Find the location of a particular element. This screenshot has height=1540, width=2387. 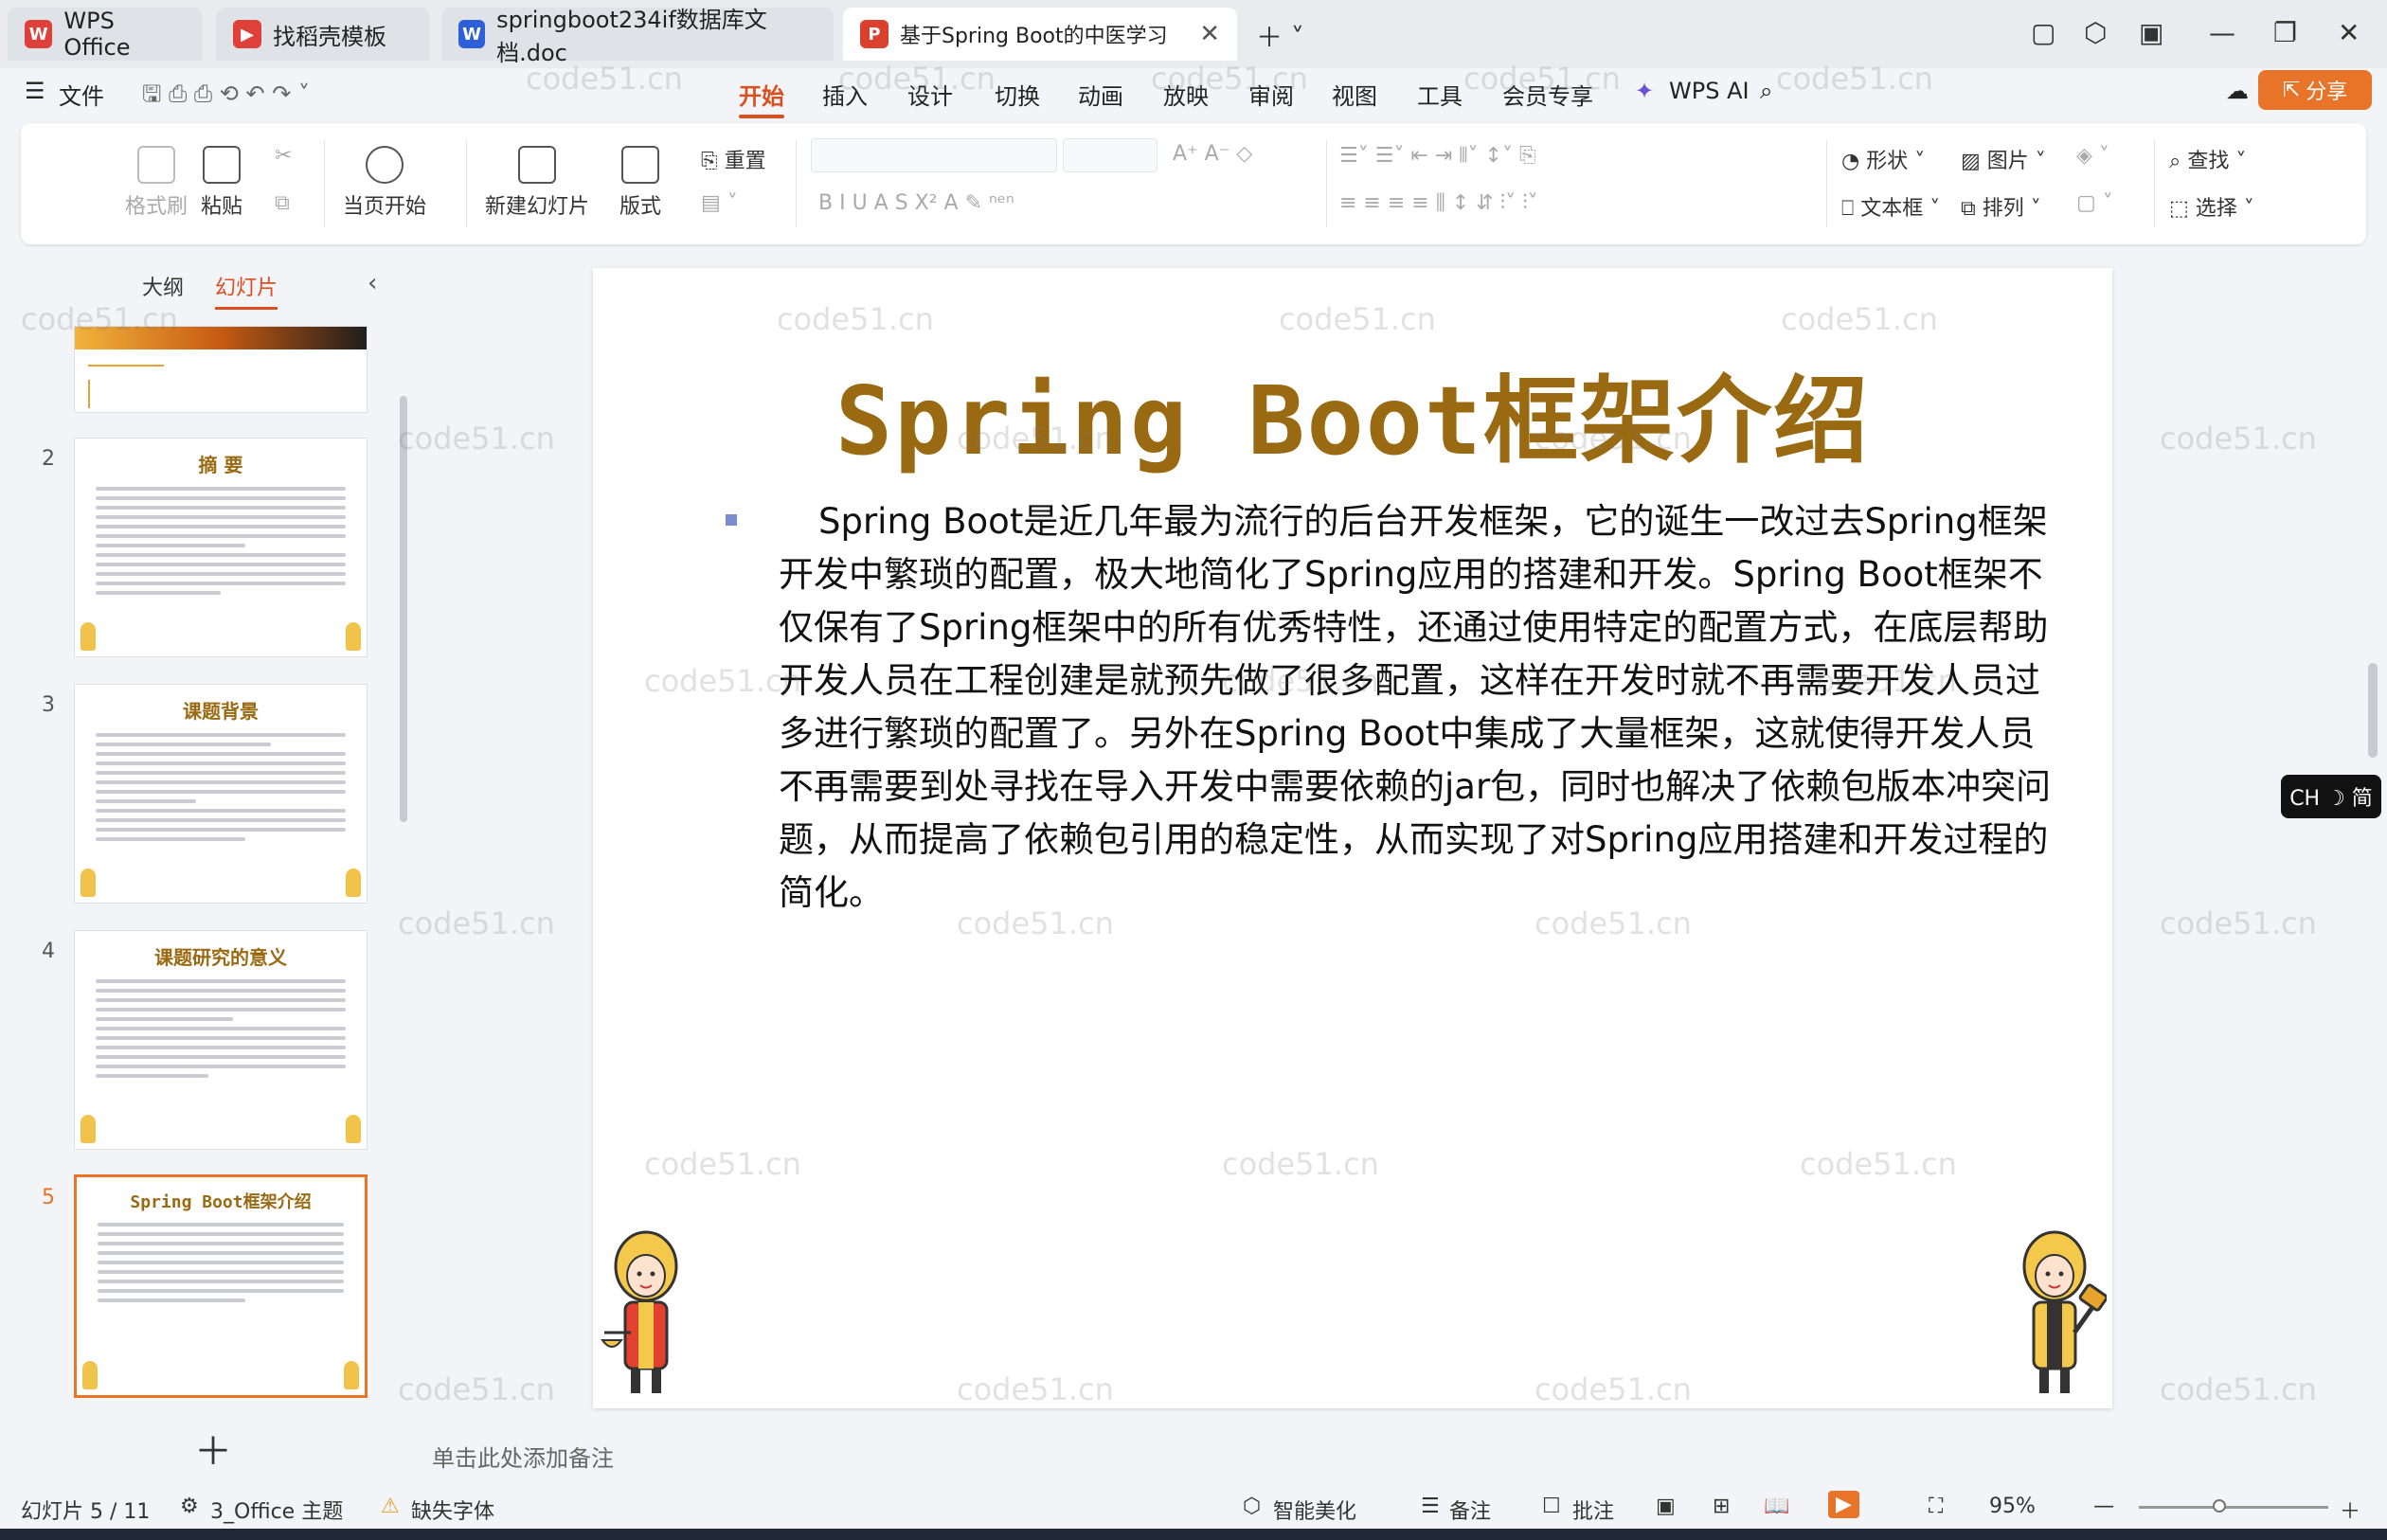

tab-outline: 大纲 is located at coordinates (163, 286).